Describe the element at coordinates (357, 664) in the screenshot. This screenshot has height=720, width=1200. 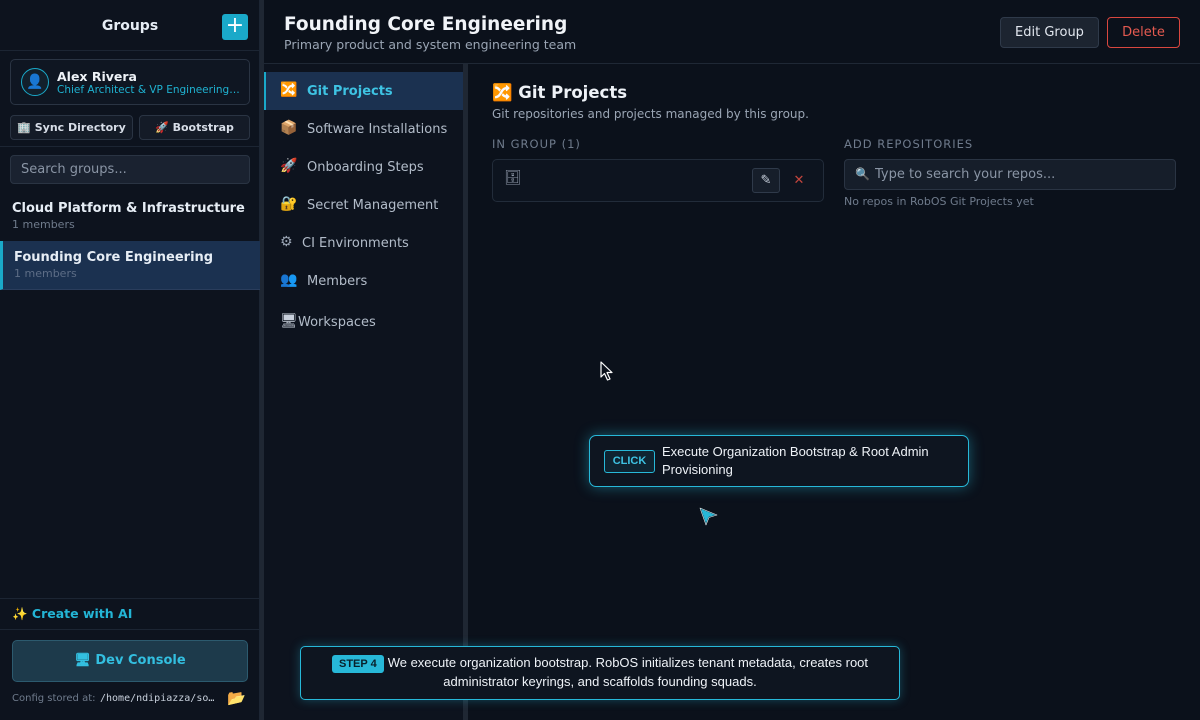
I see `step-badge: STEP 4` at that location.